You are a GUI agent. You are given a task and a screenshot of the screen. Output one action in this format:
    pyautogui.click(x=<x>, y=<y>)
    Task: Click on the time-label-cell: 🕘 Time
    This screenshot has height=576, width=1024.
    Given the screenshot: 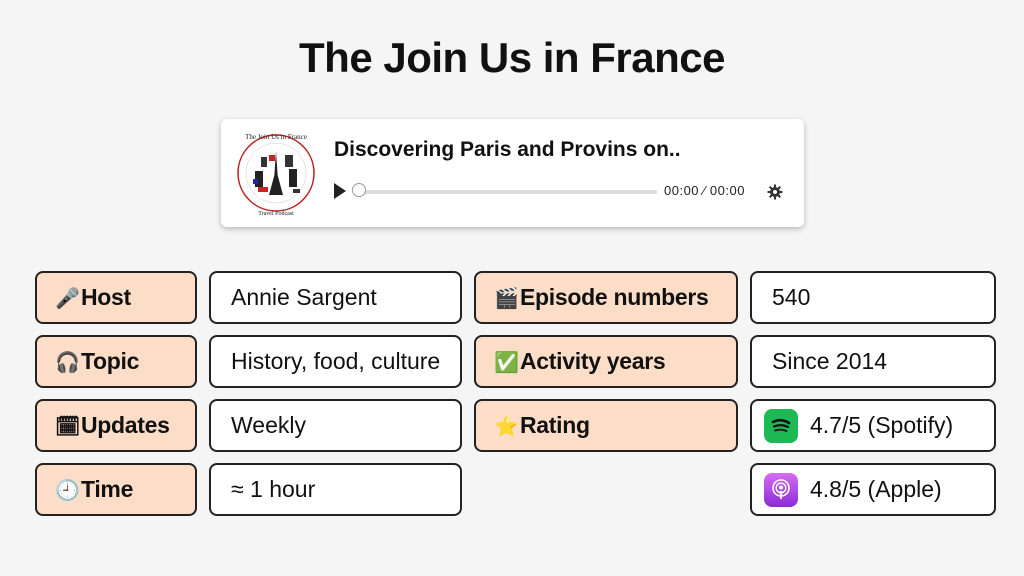 What is the action you would take?
    pyautogui.click(x=116, y=489)
    